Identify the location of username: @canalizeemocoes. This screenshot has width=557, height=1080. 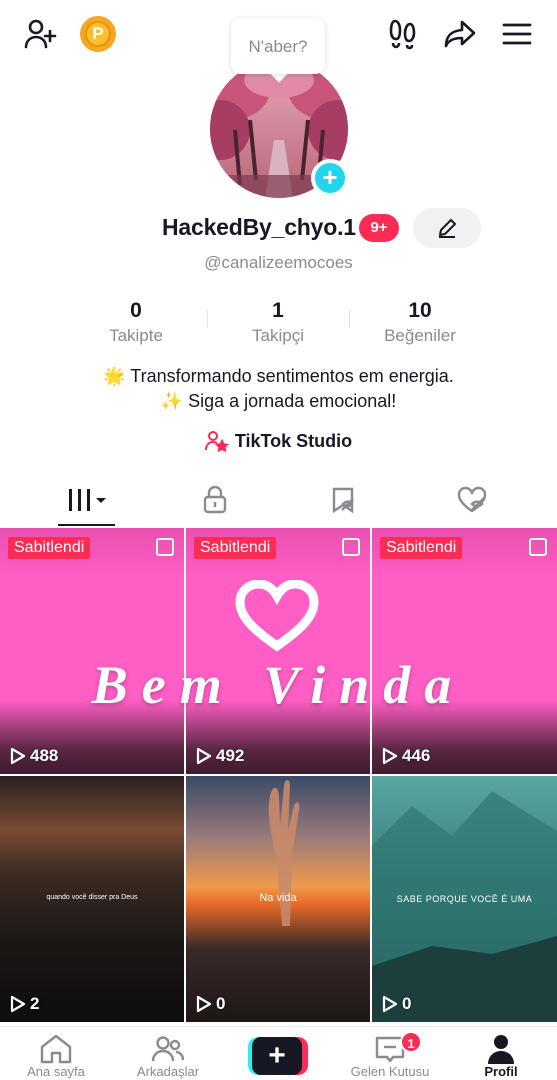
(278, 262).